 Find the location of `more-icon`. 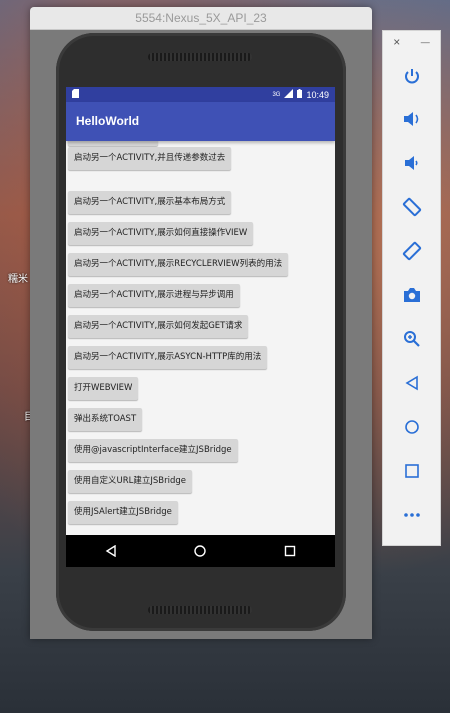

more-icon is located at coordinates (411, 515).